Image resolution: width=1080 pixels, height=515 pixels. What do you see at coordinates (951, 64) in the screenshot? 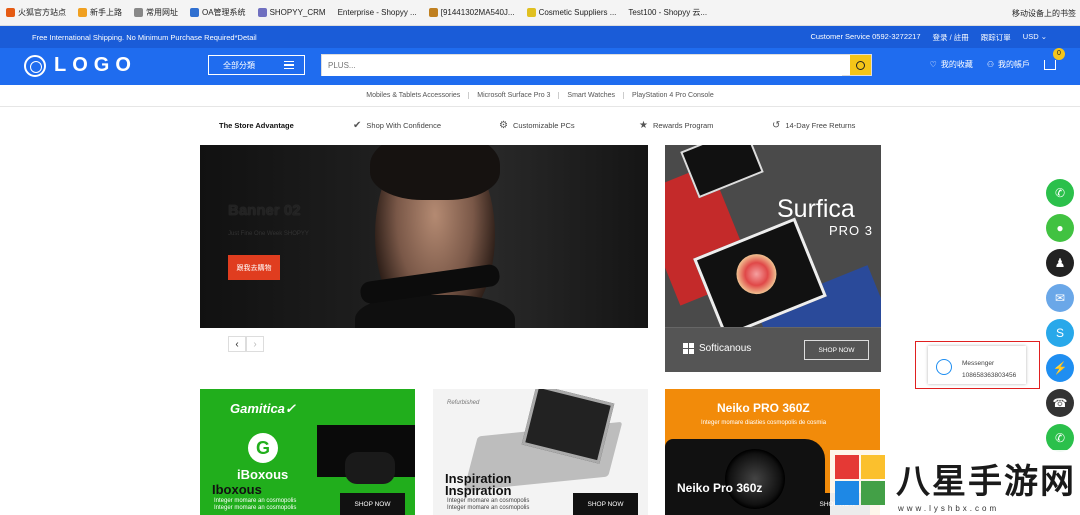
I see `favorites-link: ♡ 我的收藏` at bounding box center [951, 64].